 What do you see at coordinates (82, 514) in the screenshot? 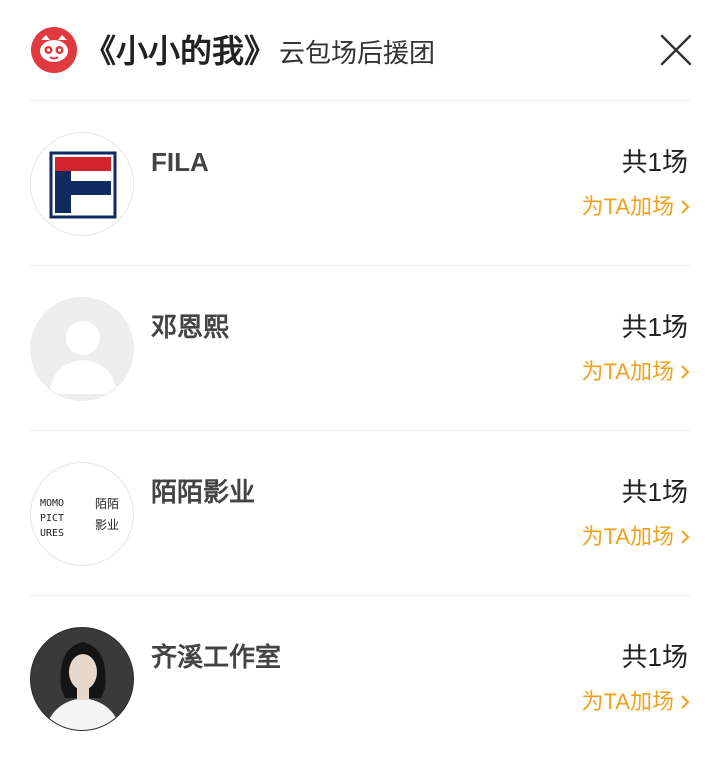
I see `avatar-momo-pictures-logo: MOMO PICT URES 陌陌 影业` at bounding box center [82, 514].